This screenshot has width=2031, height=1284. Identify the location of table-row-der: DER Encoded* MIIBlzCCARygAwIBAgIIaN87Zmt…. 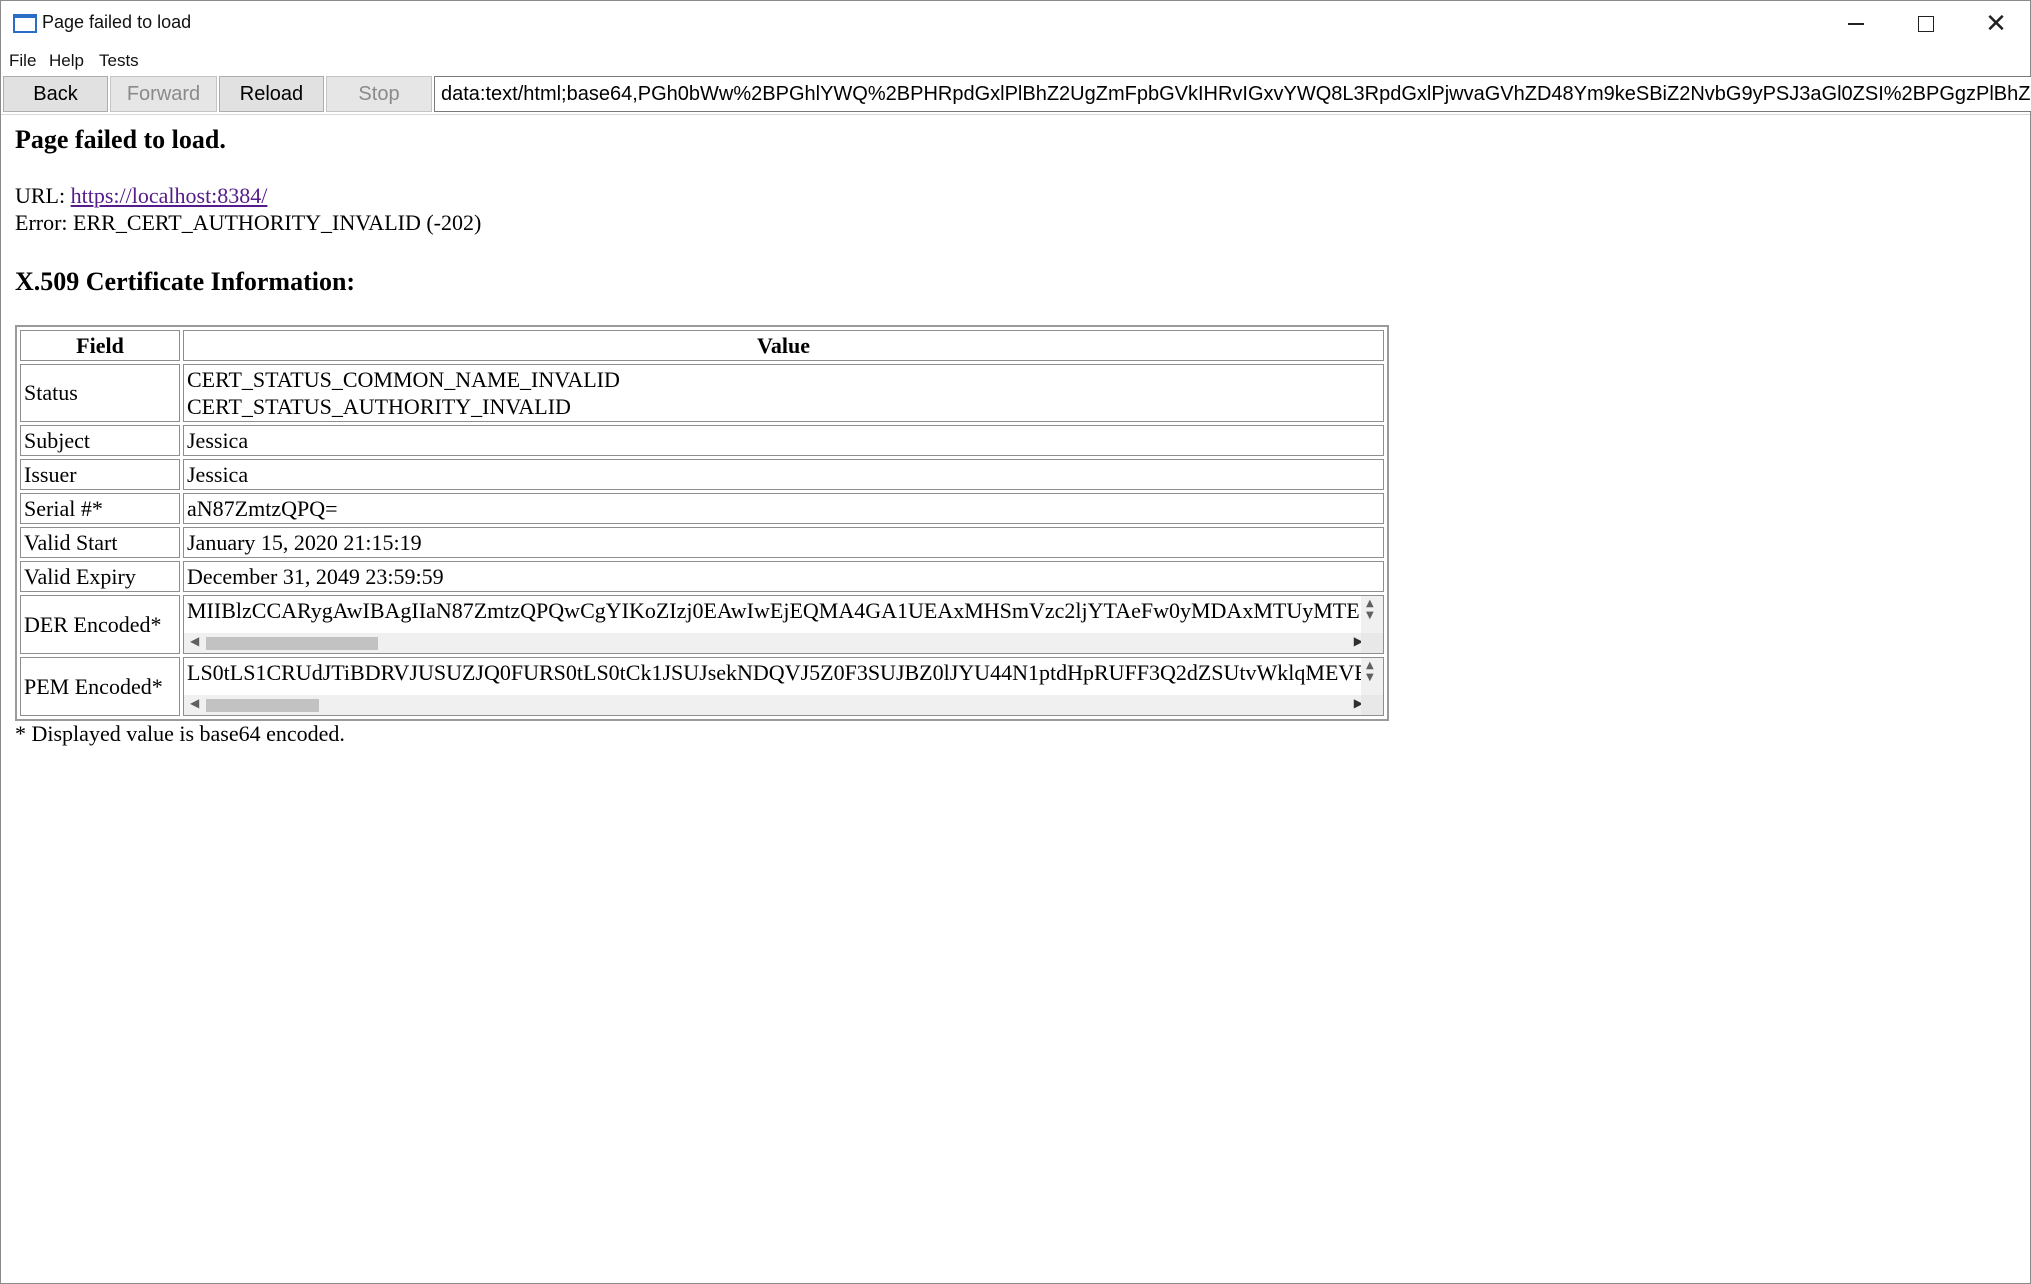
(702, 624).